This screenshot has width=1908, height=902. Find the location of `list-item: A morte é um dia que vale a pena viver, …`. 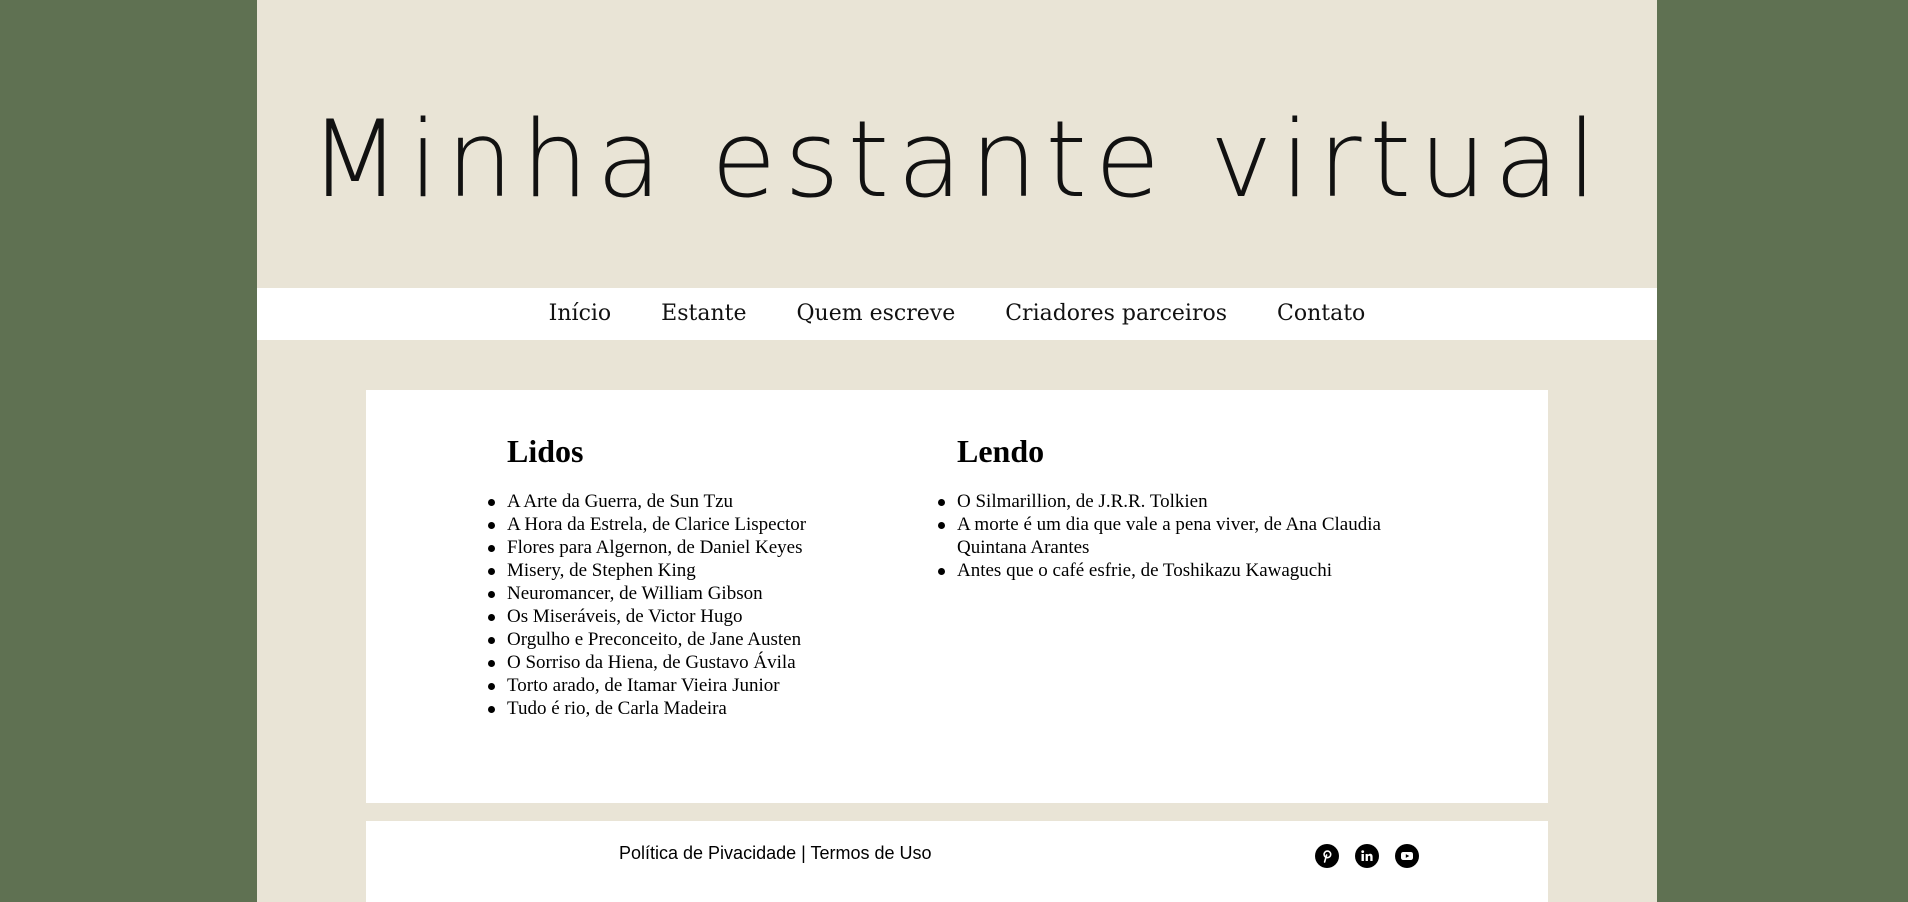

list-item: A morte é um dia que vale a pena viver, … is located at coordinates (1182, 536).